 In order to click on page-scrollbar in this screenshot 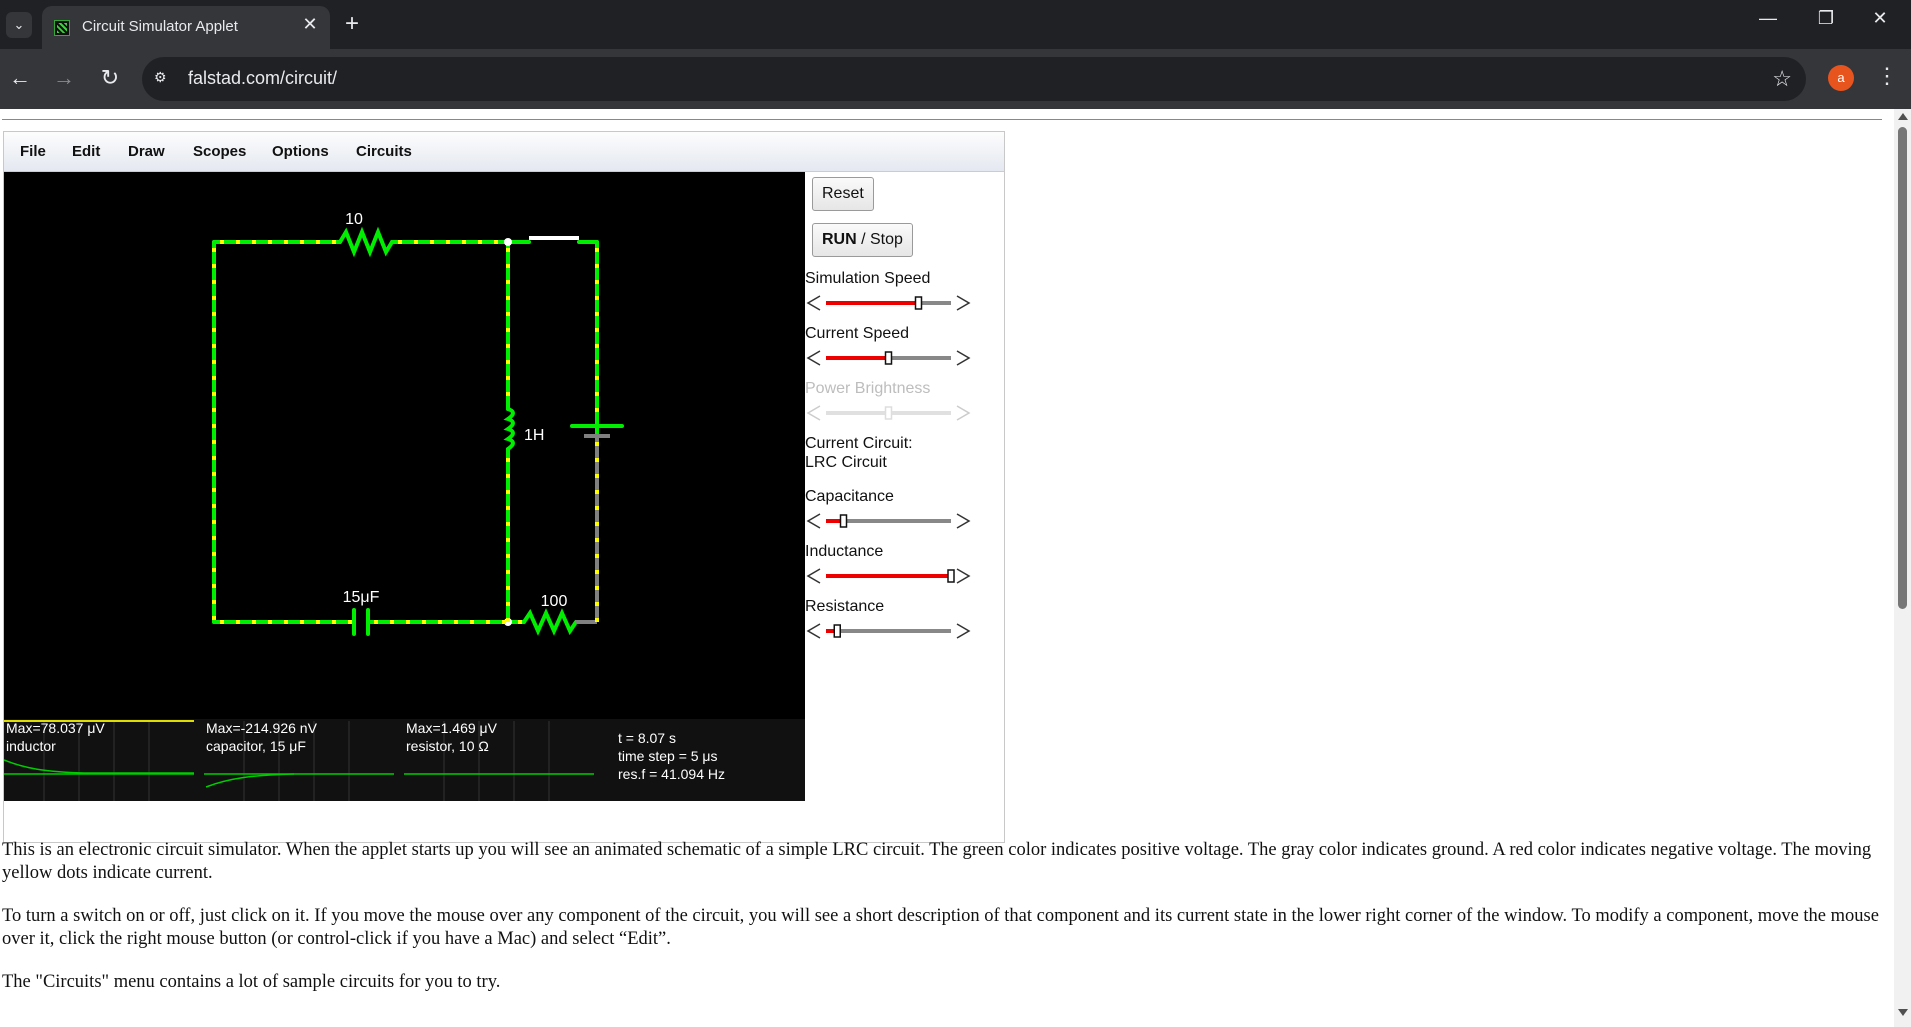, I will do `click(1902, 568)`.